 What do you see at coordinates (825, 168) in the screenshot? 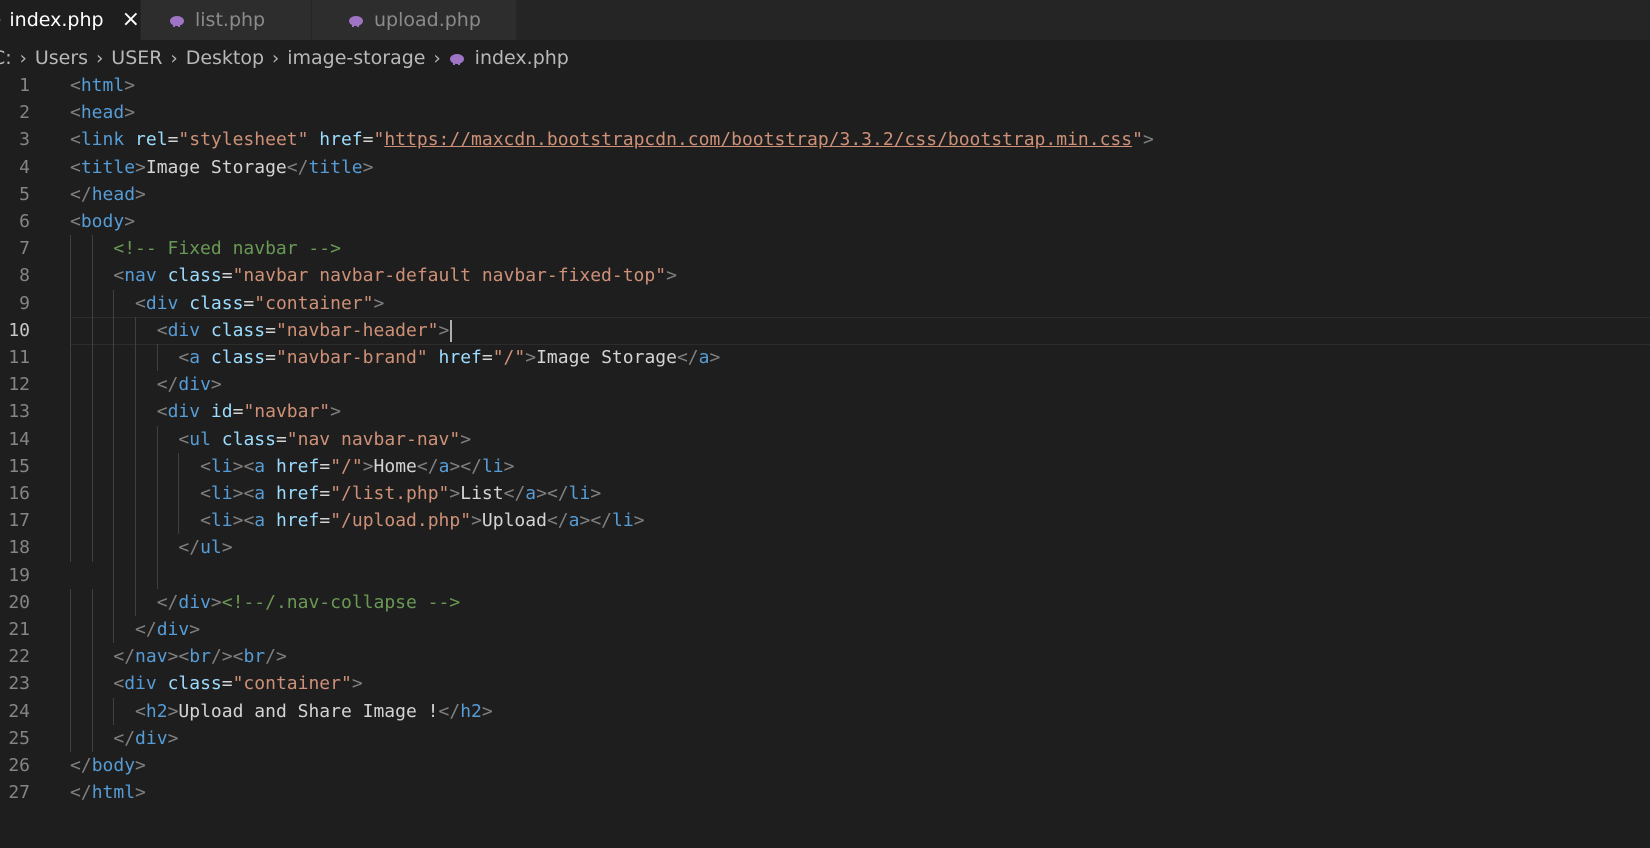
I see `code-line: 4 <title>Image Storage</title>` at bounding box center [825, 168].